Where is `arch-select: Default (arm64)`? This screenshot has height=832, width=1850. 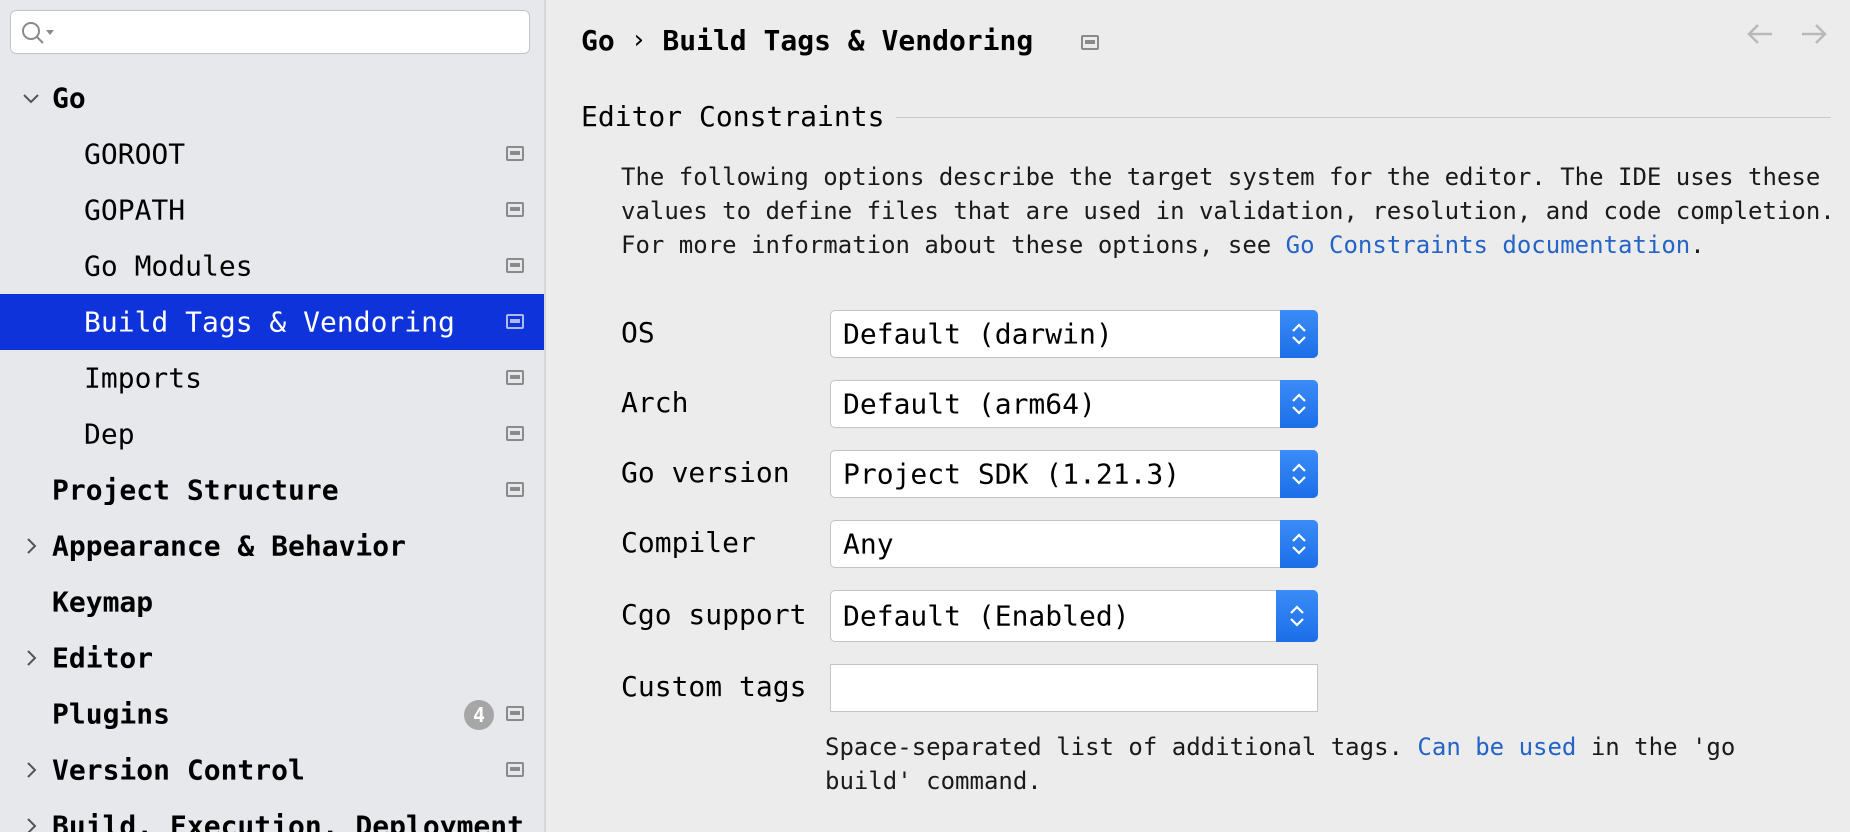 arch-select: Default (arm64) is located at coordinates (1074, 404).